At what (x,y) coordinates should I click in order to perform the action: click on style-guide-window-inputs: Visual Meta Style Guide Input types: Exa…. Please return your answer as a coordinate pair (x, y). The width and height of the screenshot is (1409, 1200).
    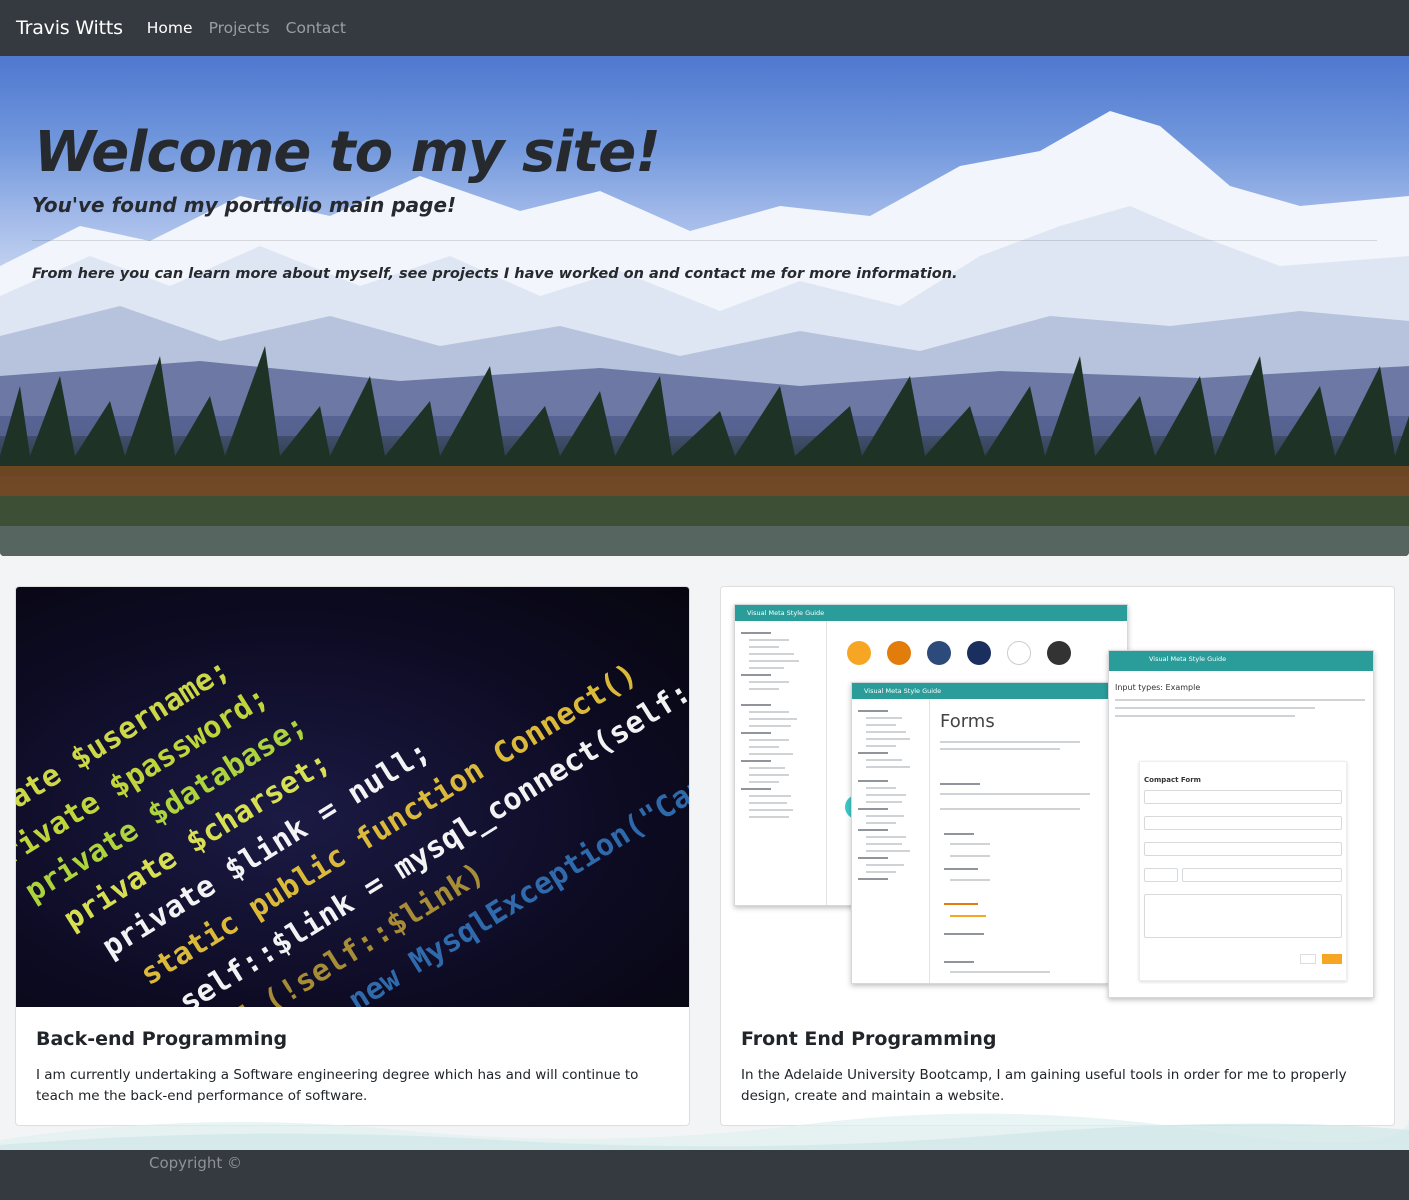
    Looking at the image, I should click on (1241, 824).